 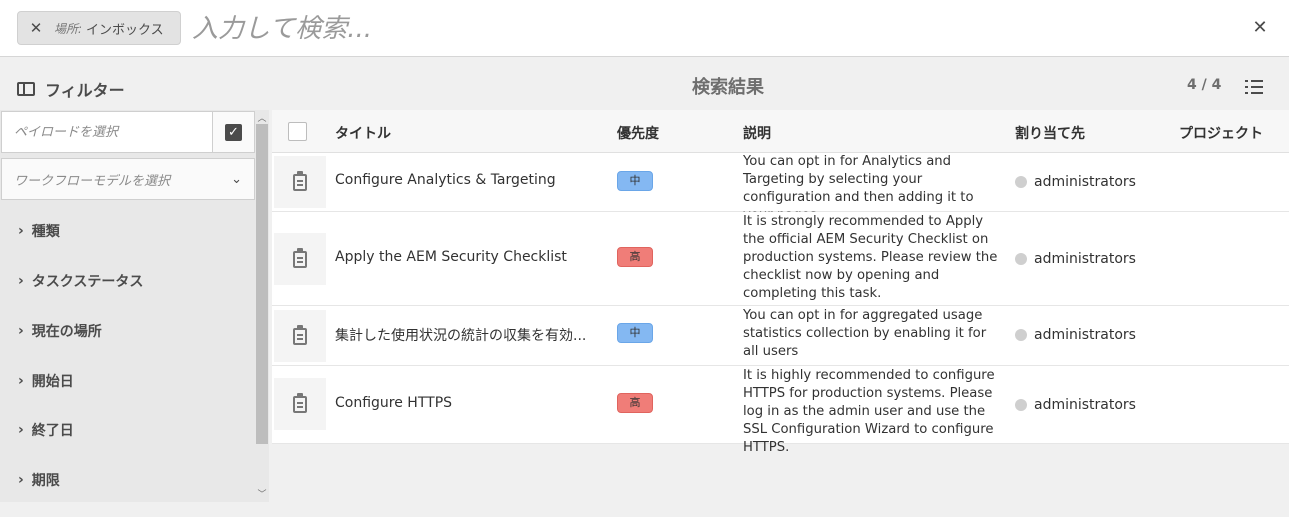 What do you see at coordinates (107, 132) in the screenshot?
I see `payload-input` at bounding box center [107, 132].